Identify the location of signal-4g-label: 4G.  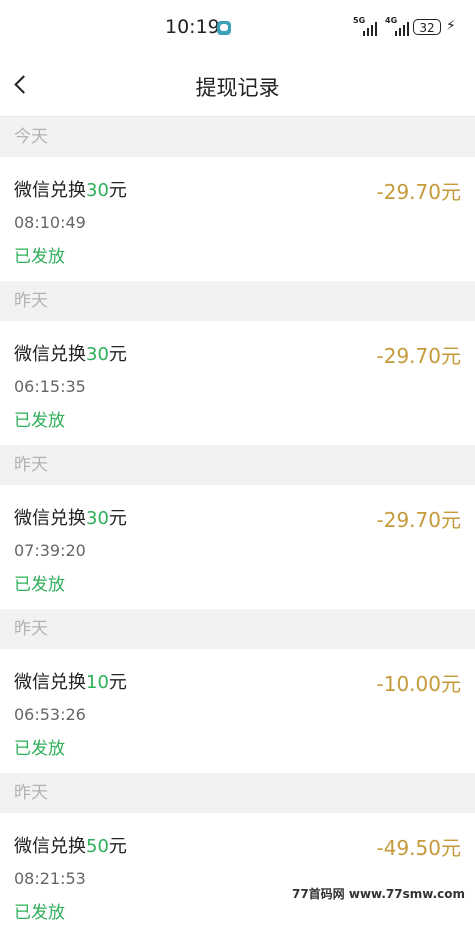
(391, 20).